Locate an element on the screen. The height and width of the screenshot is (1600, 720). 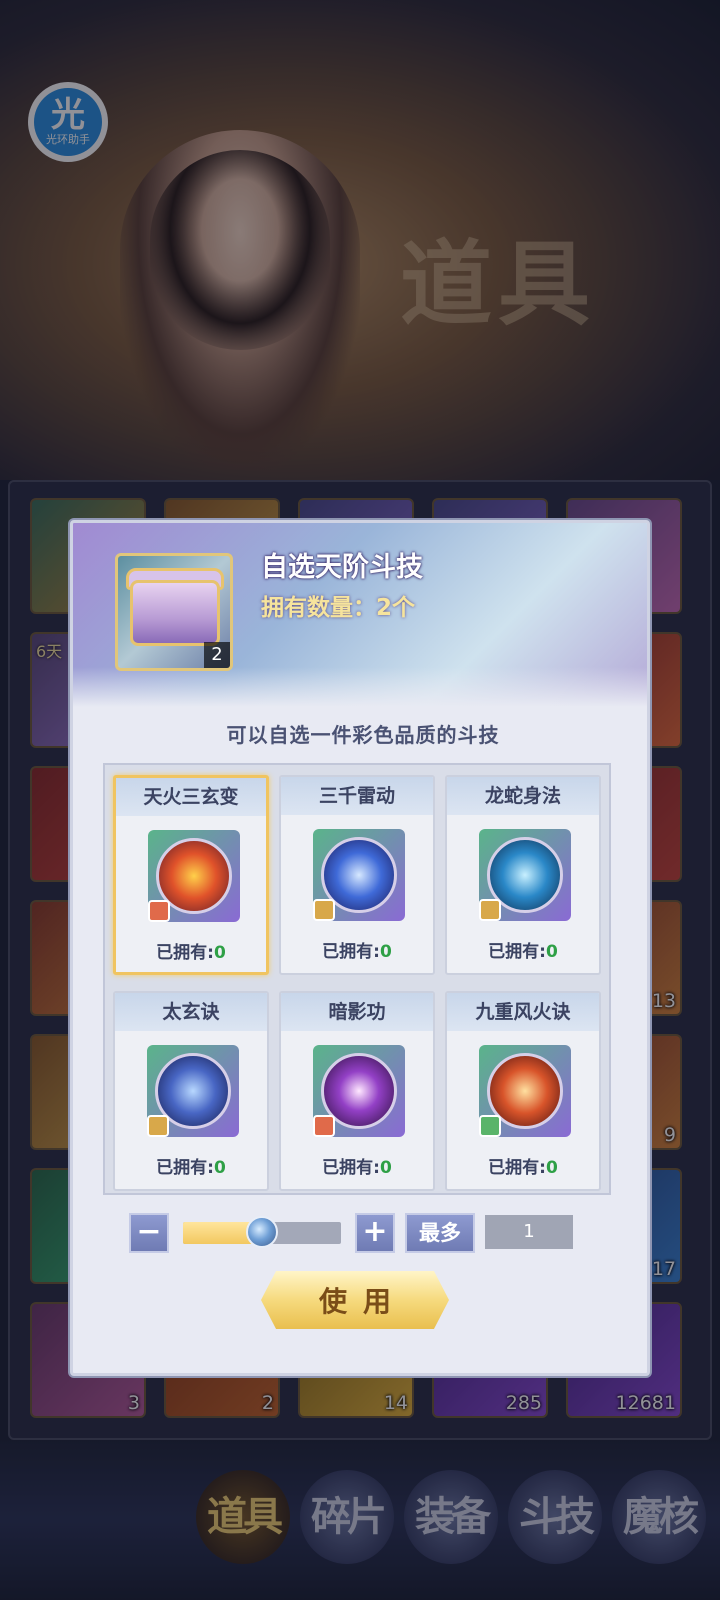
treasure-chest-icon is located at coordinates (175, 613).